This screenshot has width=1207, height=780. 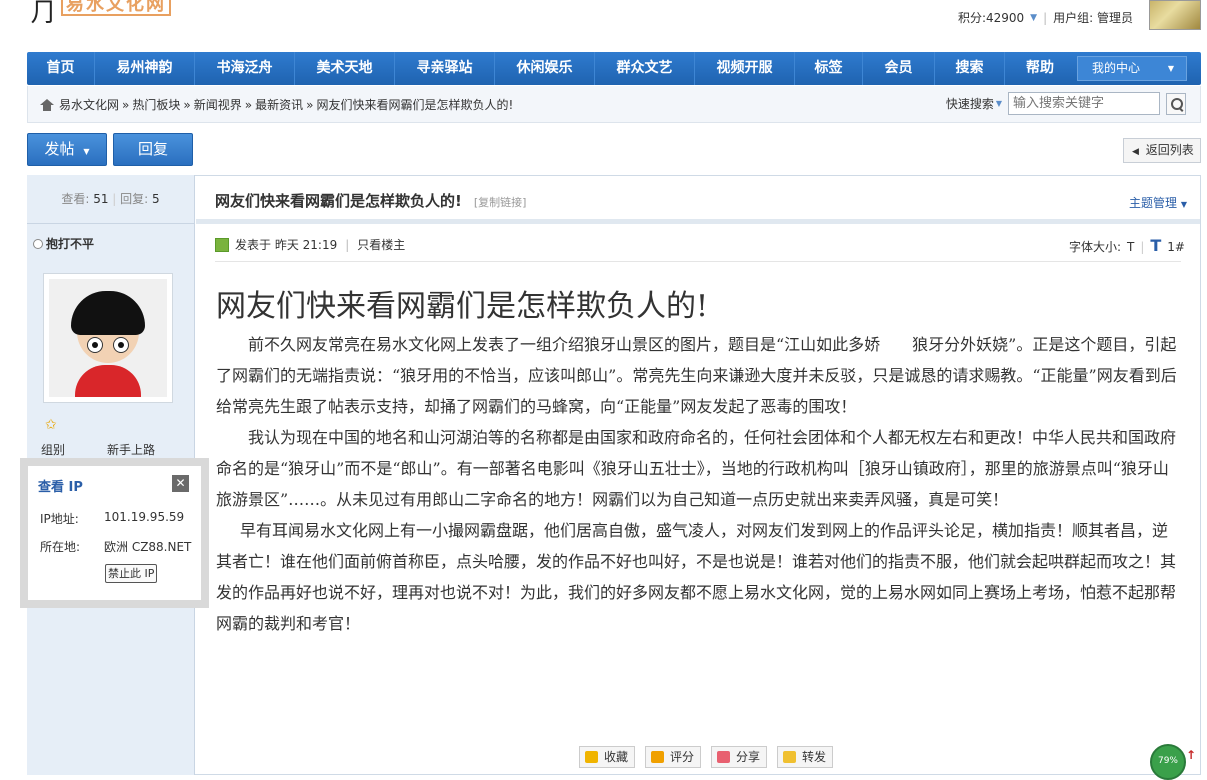 I want to click on nav-item-members: 会员, so click(x=899, y=68).